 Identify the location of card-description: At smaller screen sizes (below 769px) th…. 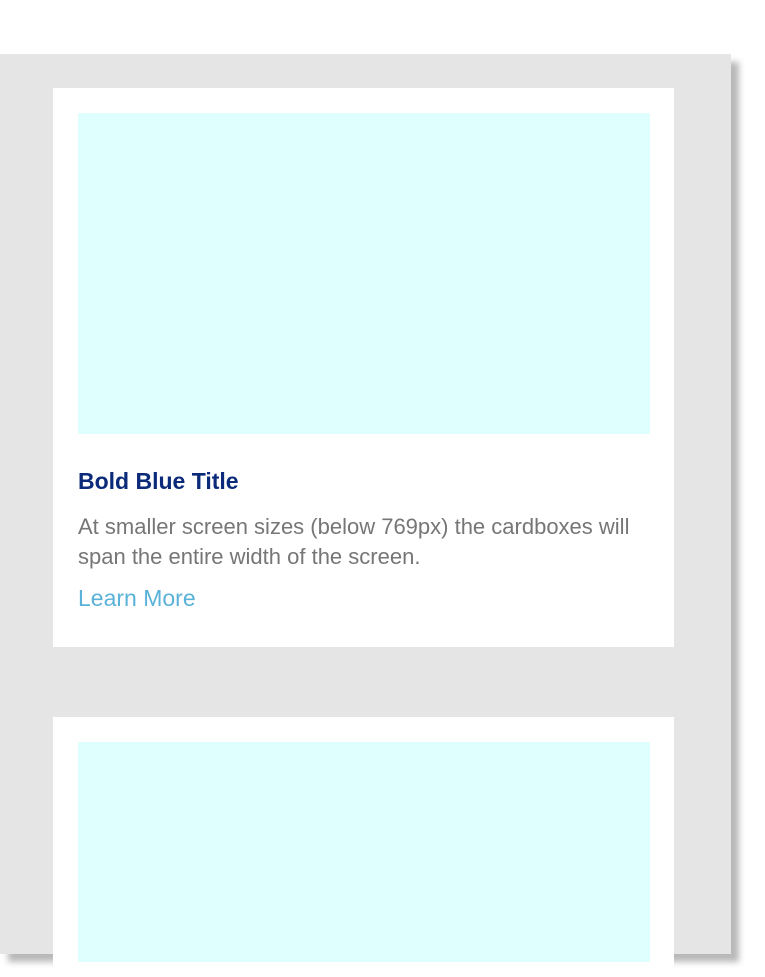
(354, 541).